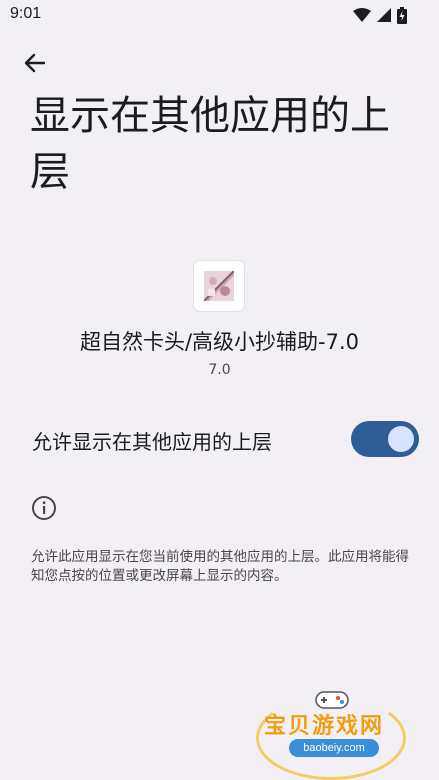 The width and height of the screenshot is (439, 780). Describe the element at coordinates (219, 342) in the screenshot. I see `app-name: 超自然卡头/高级小抄辅助-7.0` at that location.